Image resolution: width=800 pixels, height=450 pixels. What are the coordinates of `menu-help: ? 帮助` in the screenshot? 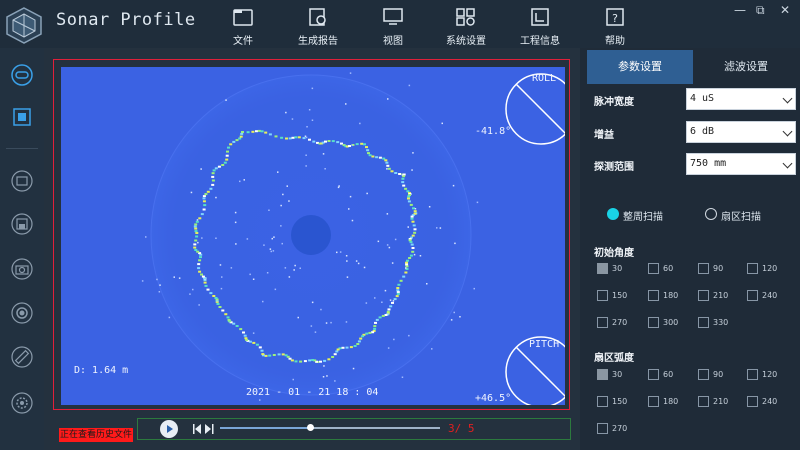 It's located at (615, 26).